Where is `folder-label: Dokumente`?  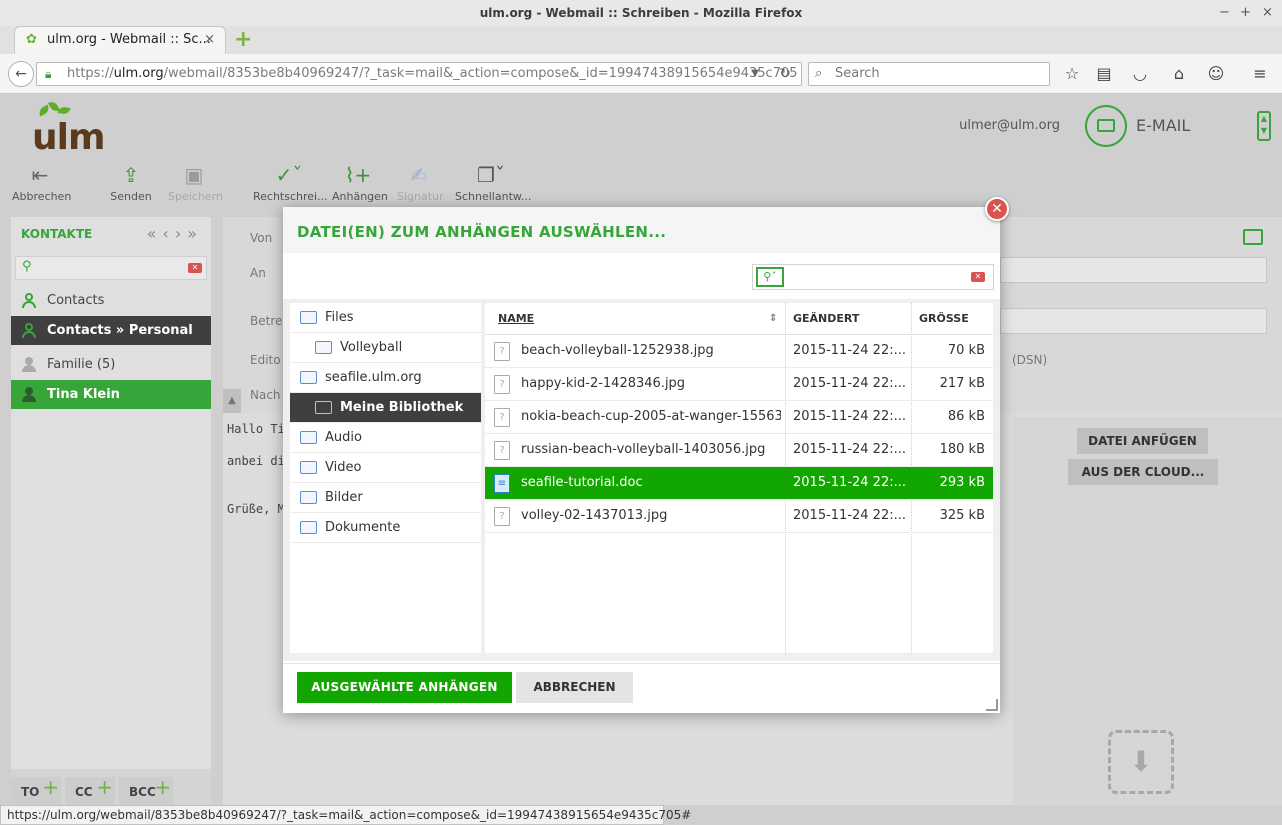
folder-label: Dokumente is located at coordinates (363, 527).